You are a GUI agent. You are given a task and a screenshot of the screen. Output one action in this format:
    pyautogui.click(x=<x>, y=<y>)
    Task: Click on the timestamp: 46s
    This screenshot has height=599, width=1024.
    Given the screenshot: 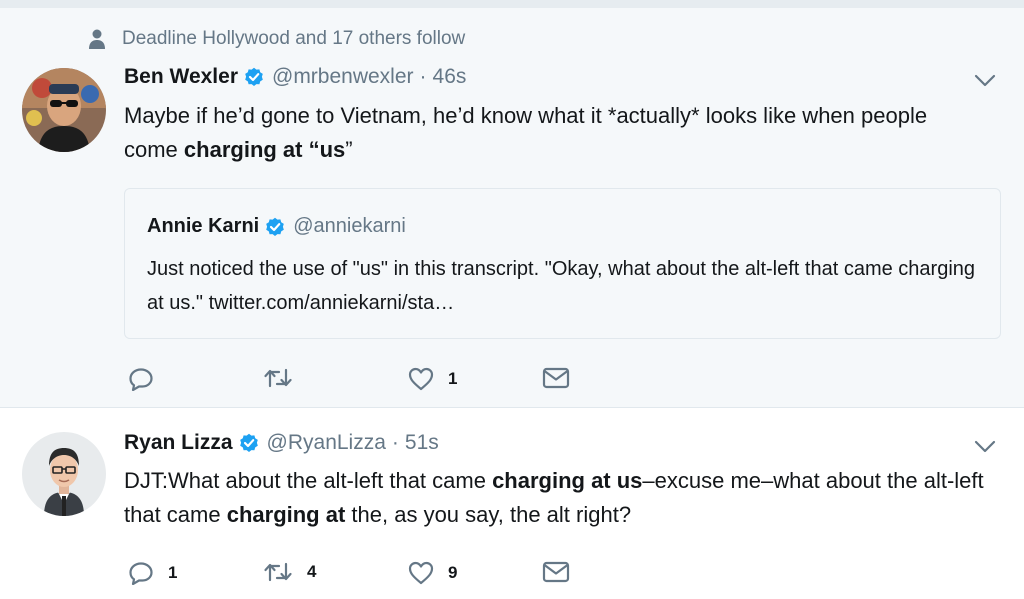 What is the action you would take?
    pyautogui.click(x=450, y=77)
    